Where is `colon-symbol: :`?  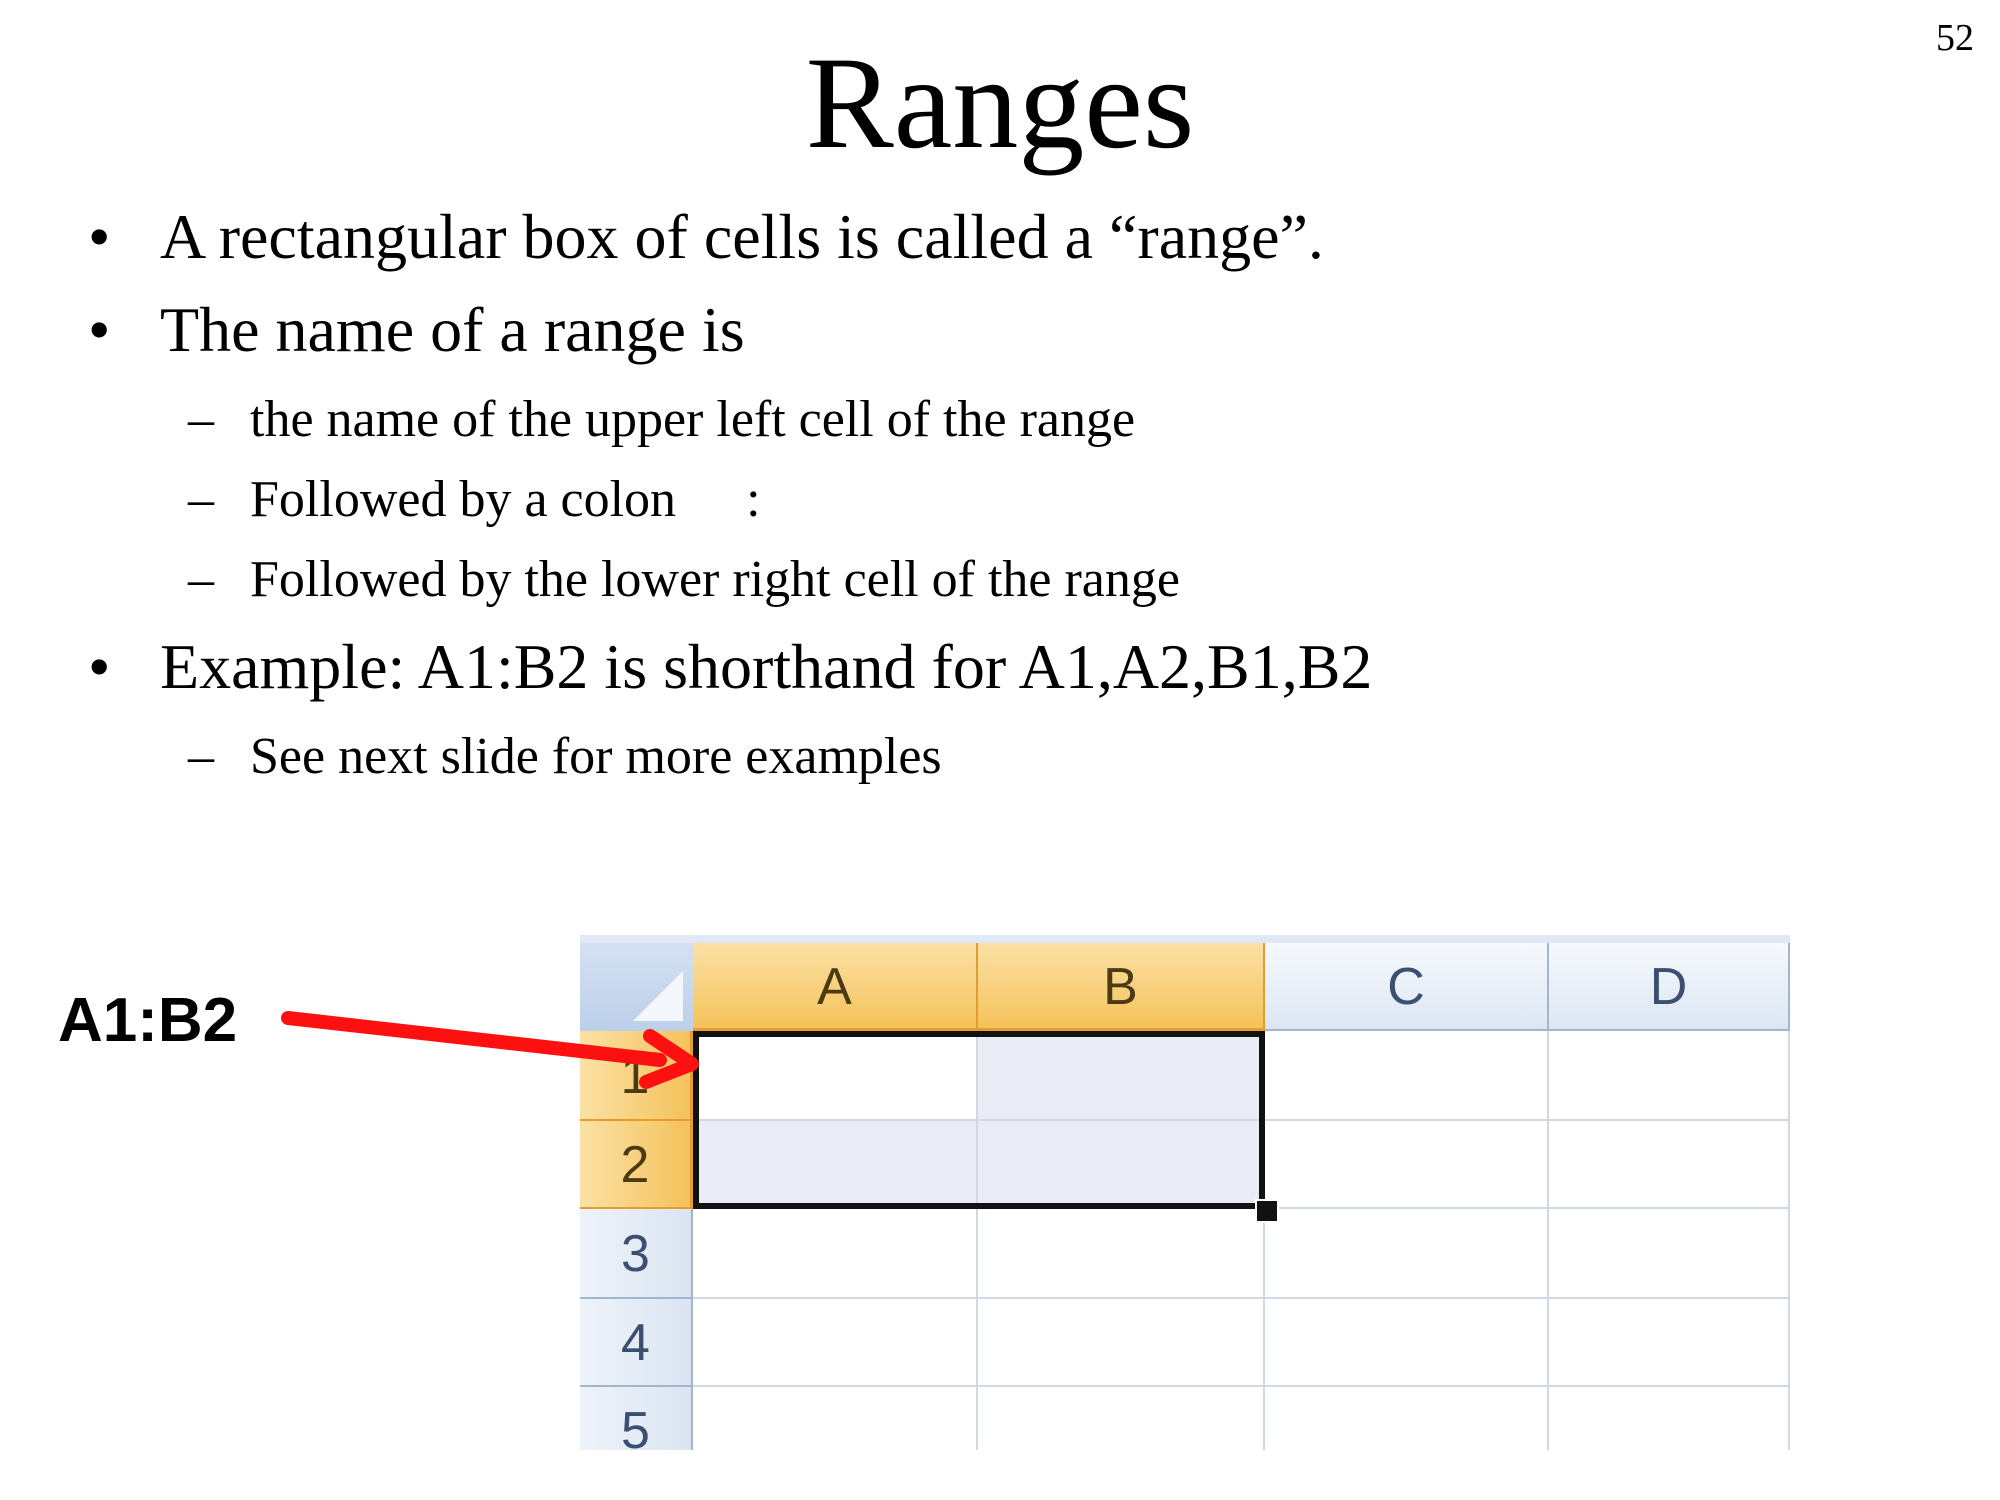
colon-symbol: : is located at coordinates (753, 499).